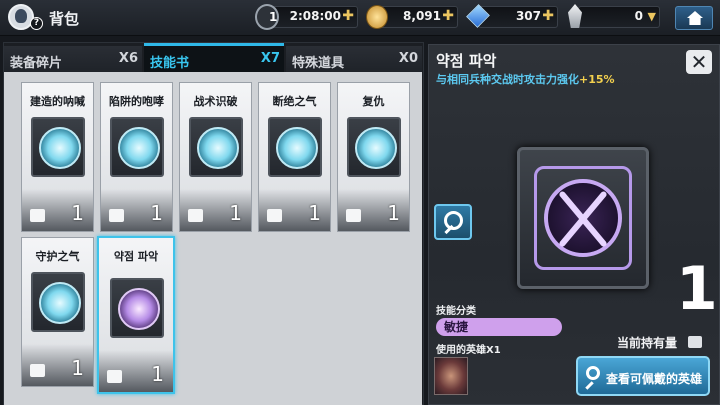 This screenshot has height=405, width=720. What do you see at coordinates (294, 101) in the screenshot?
I see `skillbook-name: 断绝之气` at bounding box center [294, 101].